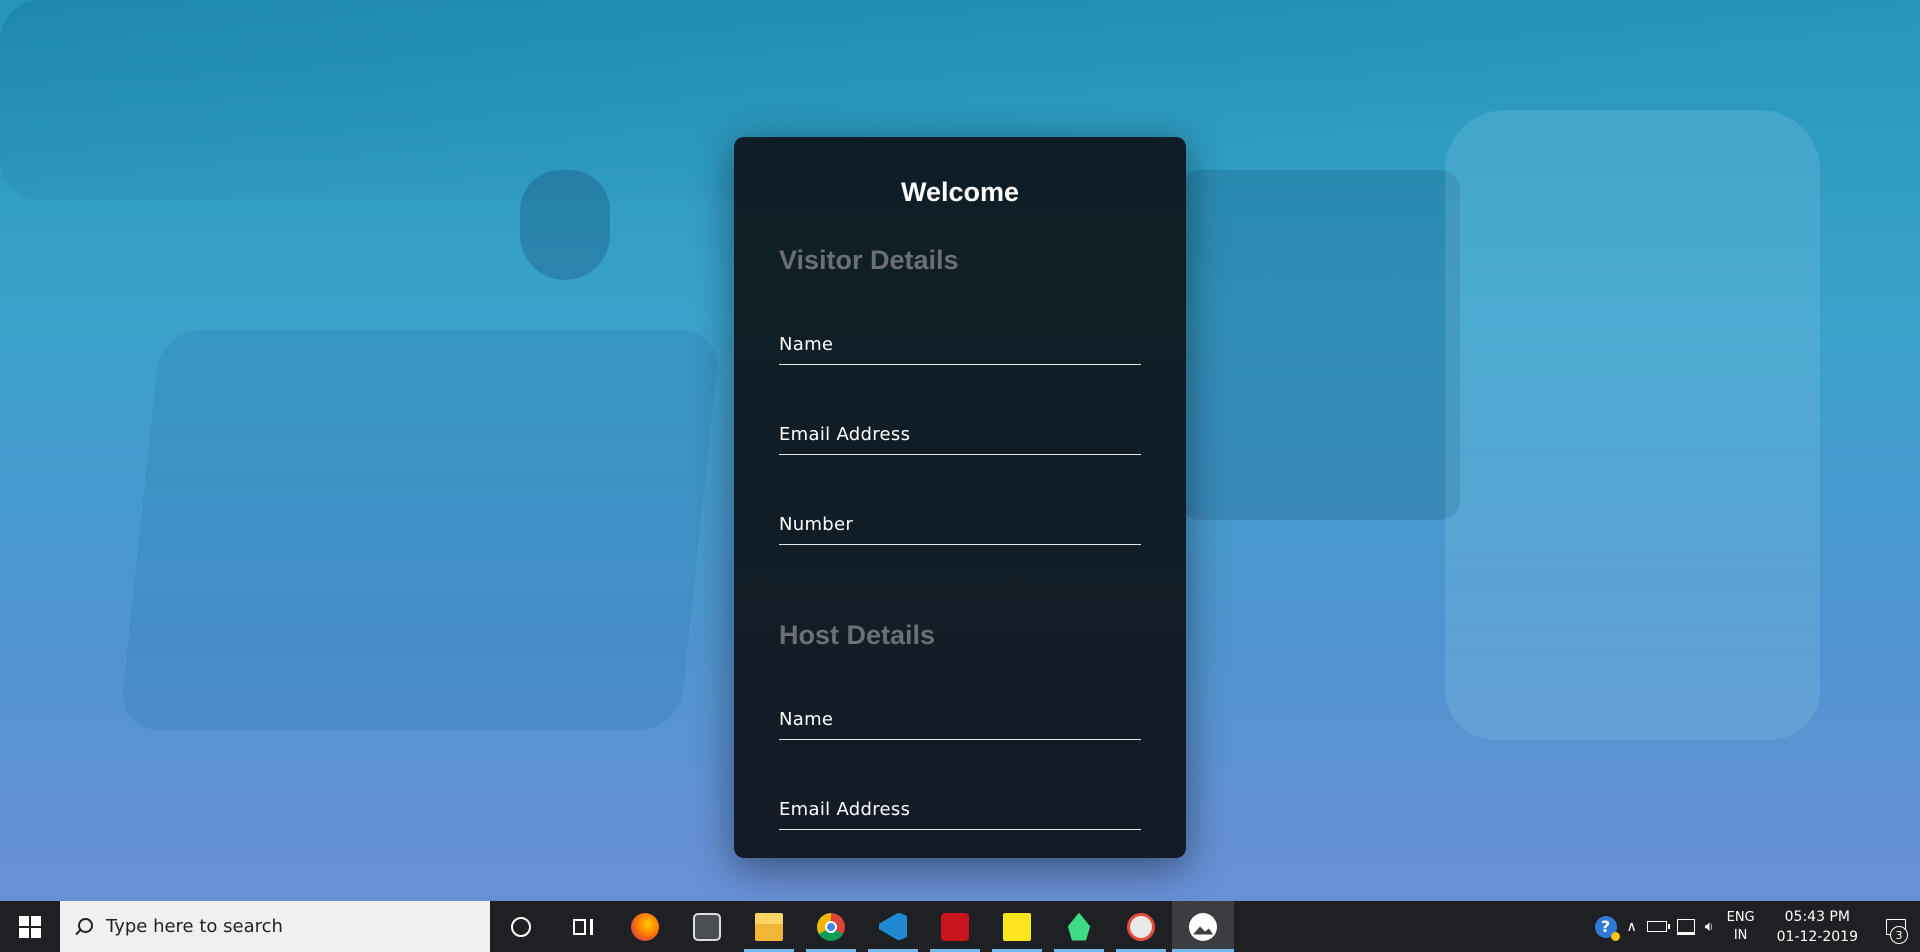 This screenshot has width=1920, height=952. Describe the element at coordinates (1817, 927) in the screenshot. I see `clock: 05:43 PM 01-12-2019` at that location.